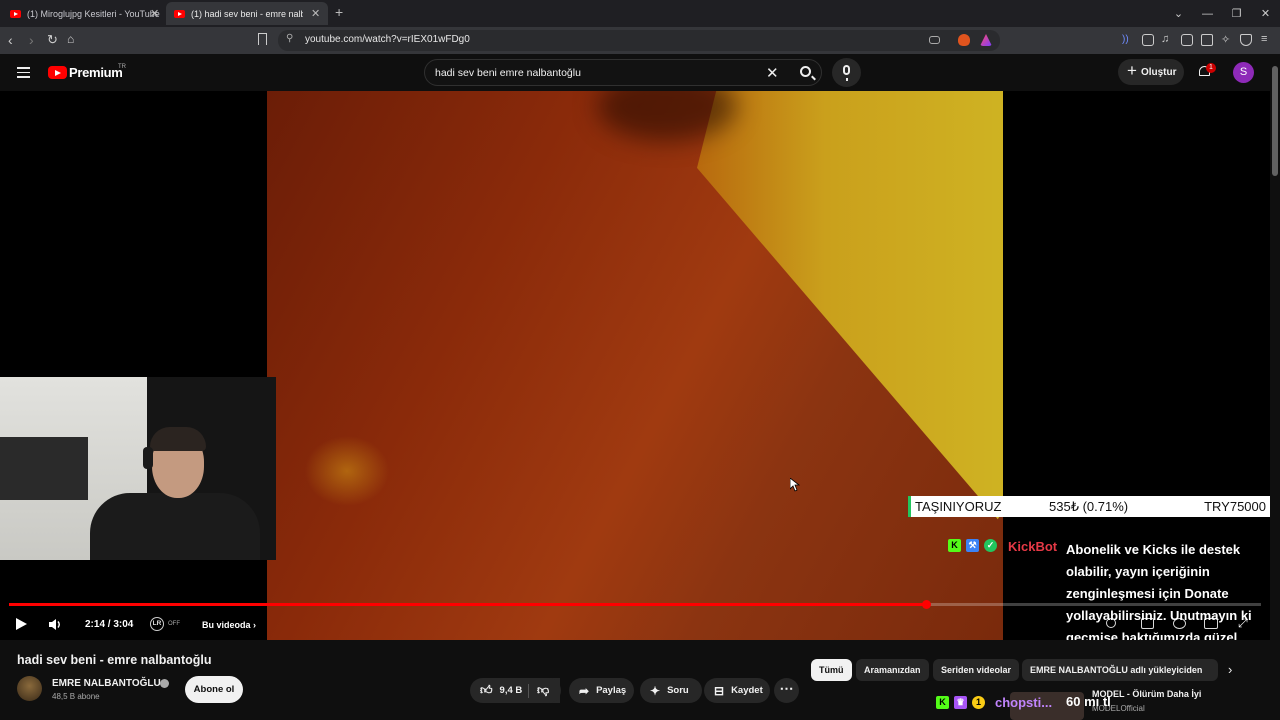 The height and width of the screenshot is (720, 1280). Describe the element at coordinates (262, 39) in the screenshot. I see `bookmark-icon` at that location.